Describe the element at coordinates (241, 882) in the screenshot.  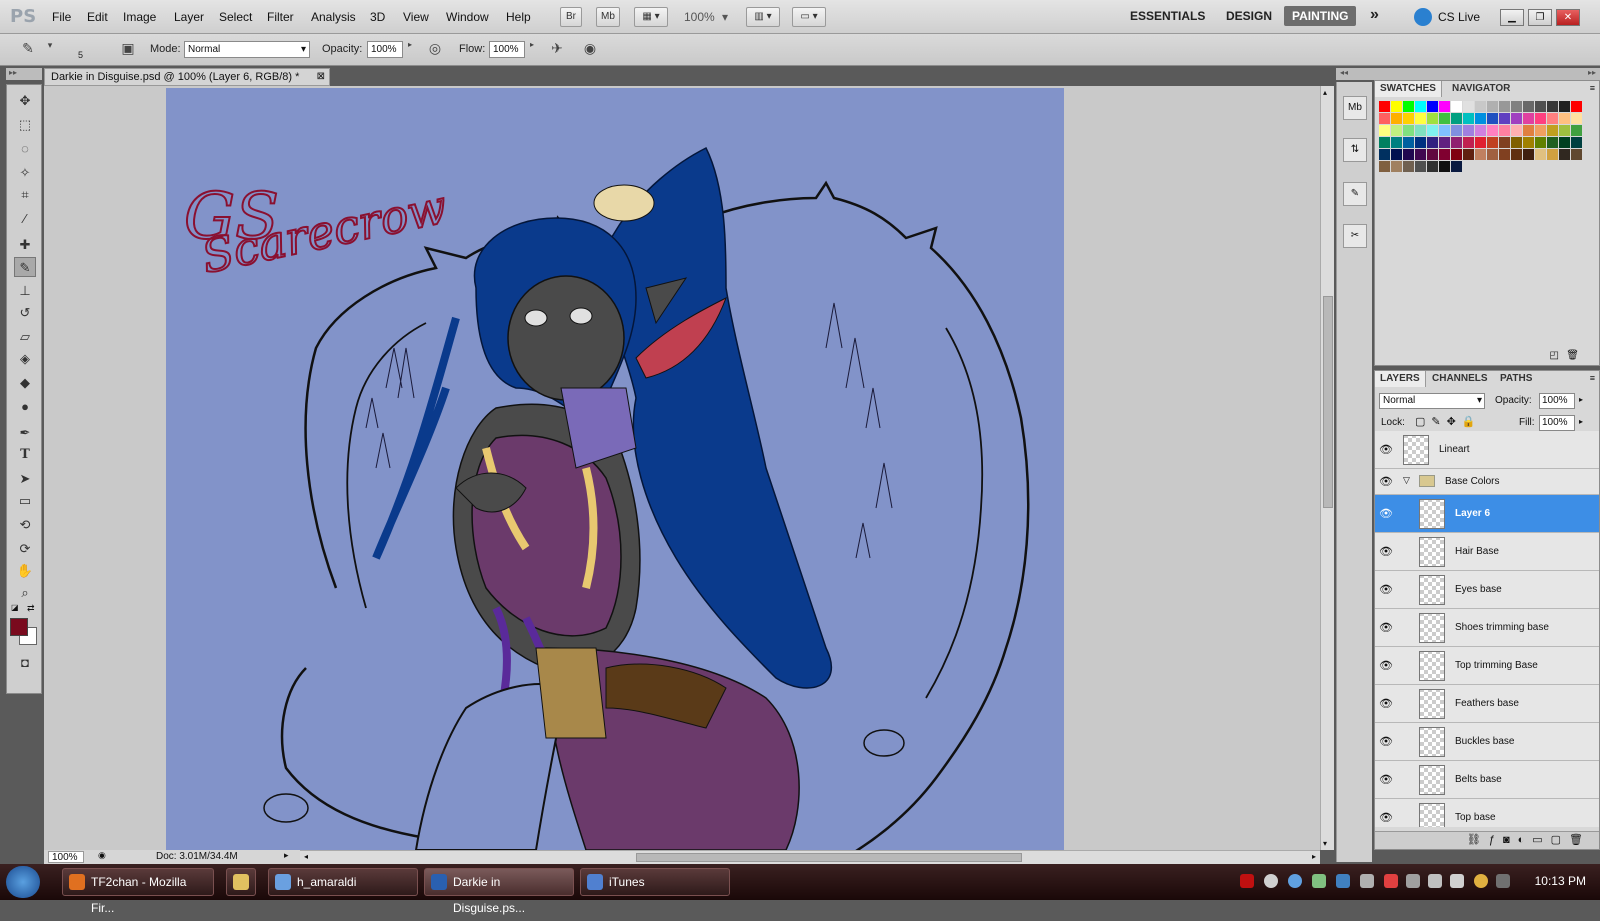
I see `taskbar-task` at that location.